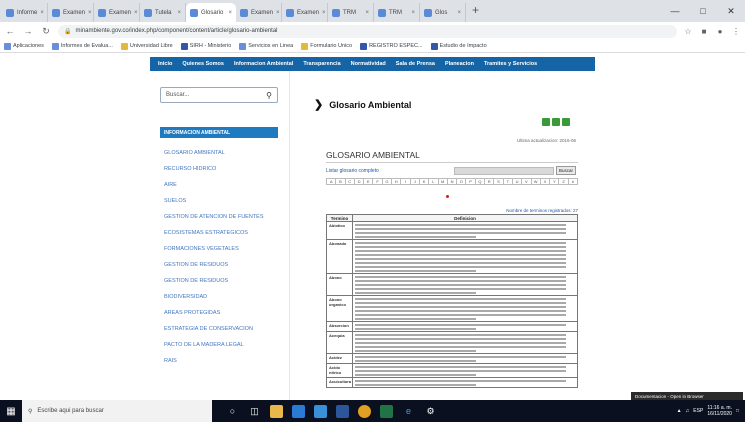 The image size is (745, 422). Describe the element at coordinates (425, 181) in the screenshot. I see `letter-link: K` at that location.